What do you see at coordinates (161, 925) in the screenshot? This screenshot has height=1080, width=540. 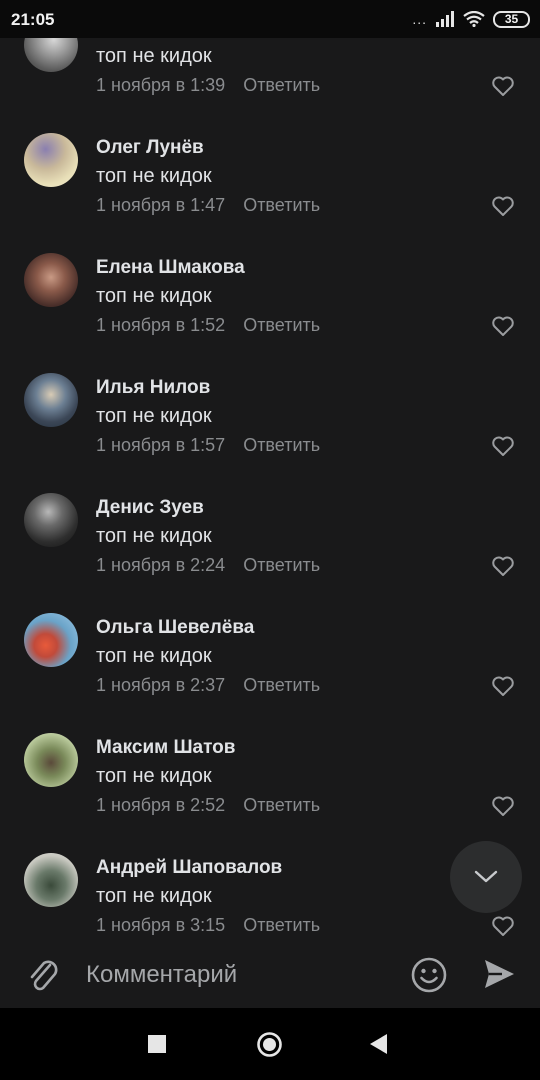 I see `comment-date: 1 ноября в 3:15` at bounding box center [161, 925].